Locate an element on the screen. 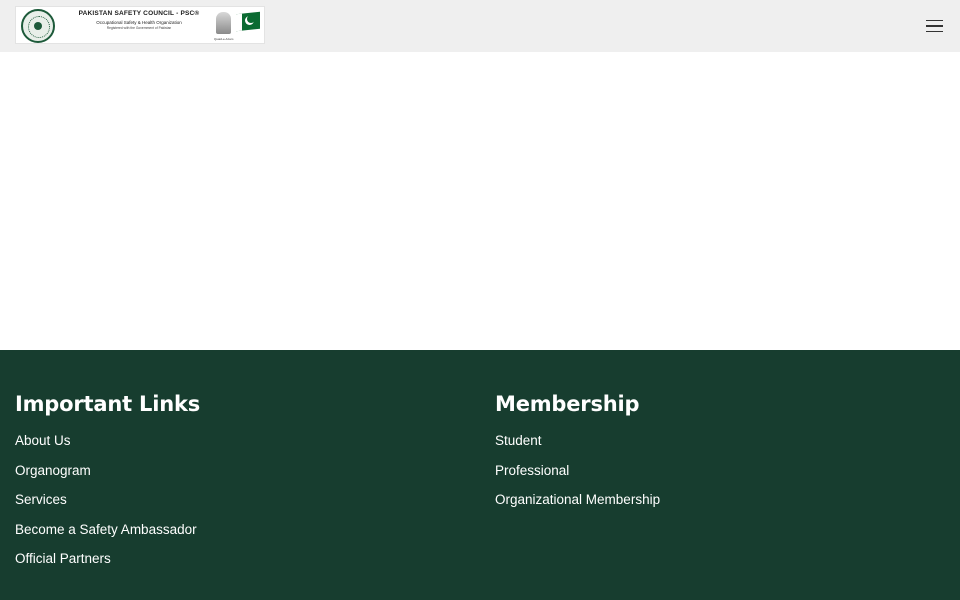 This screenshot has width=960, height=600. link-student: Student is located at coordinates (518, 440).